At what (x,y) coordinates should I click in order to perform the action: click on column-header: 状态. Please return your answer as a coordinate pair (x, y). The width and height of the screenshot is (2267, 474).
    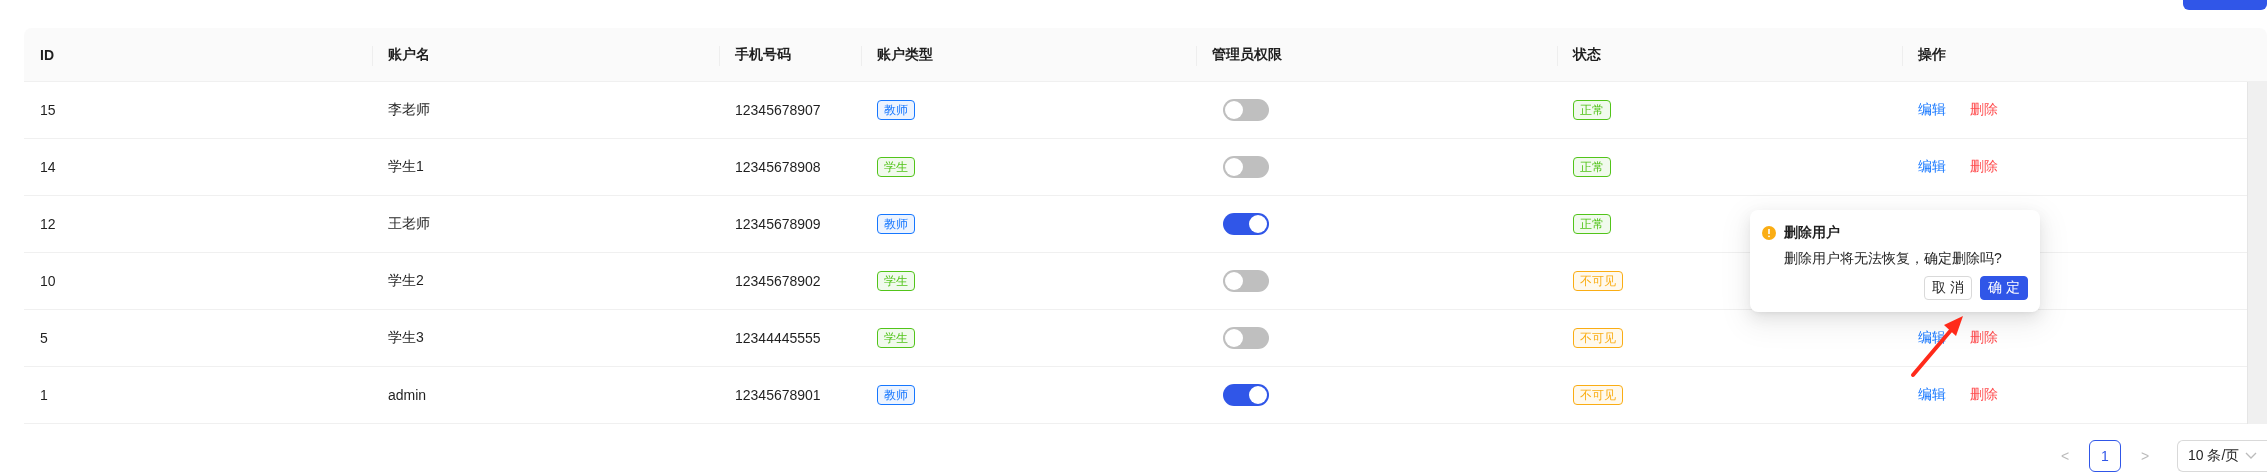
    Looking at the image, I should click on (1587, 54).